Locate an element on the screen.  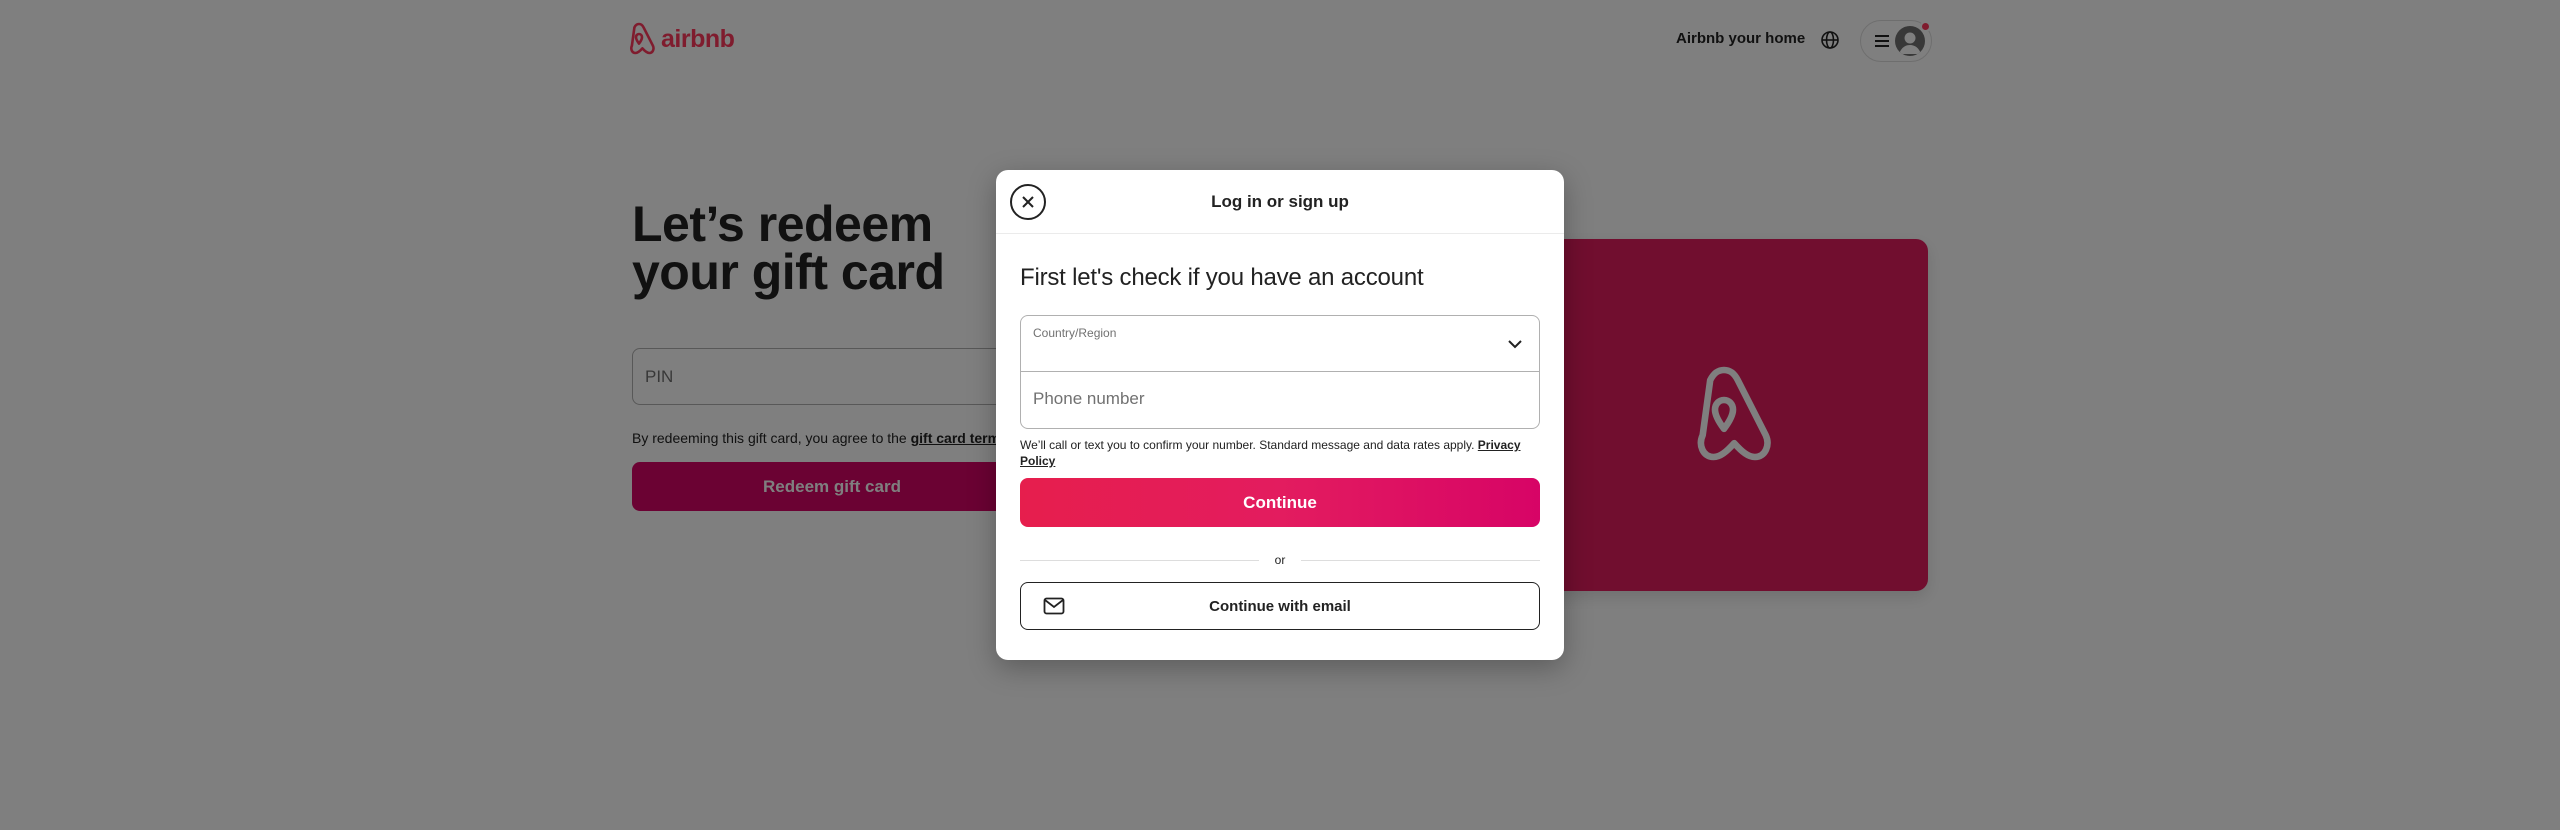
close-icon is located at coordinates (1028, 202).